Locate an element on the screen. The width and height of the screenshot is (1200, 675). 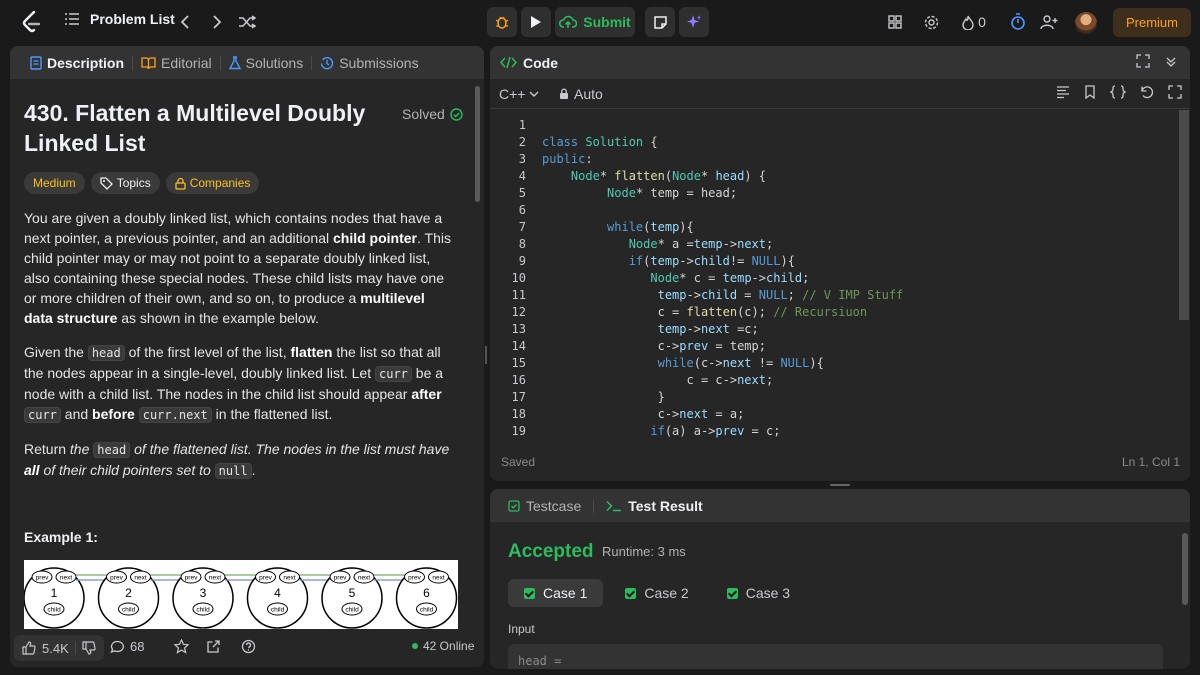
bold-text: flatten is located at coordinates (311, 352).